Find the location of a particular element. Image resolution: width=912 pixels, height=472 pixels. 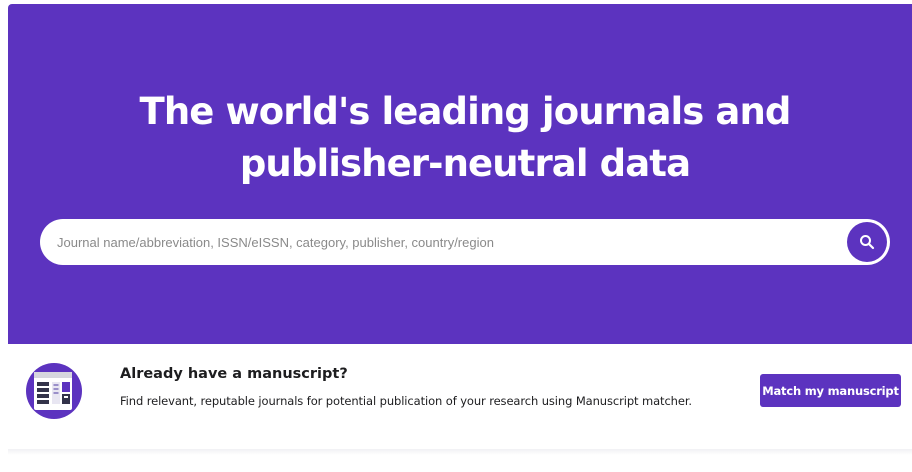

search-input is located at coordinates (443, 242).